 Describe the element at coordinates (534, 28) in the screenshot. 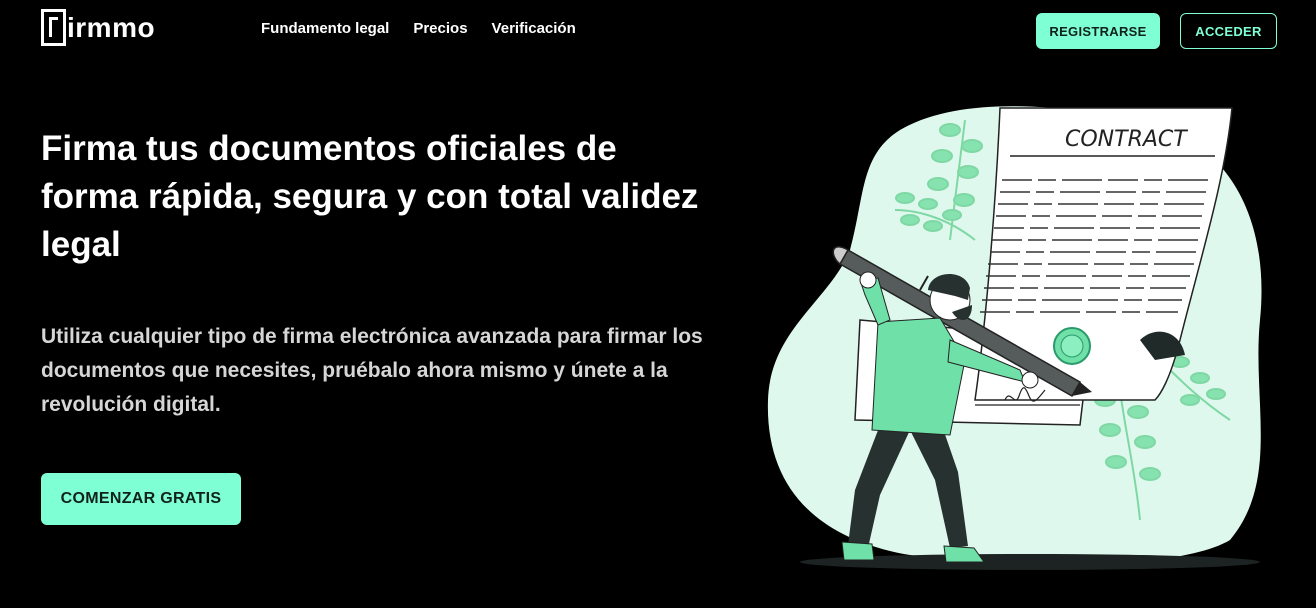

I see `nav-link-verificacion: Verificación` at that location.